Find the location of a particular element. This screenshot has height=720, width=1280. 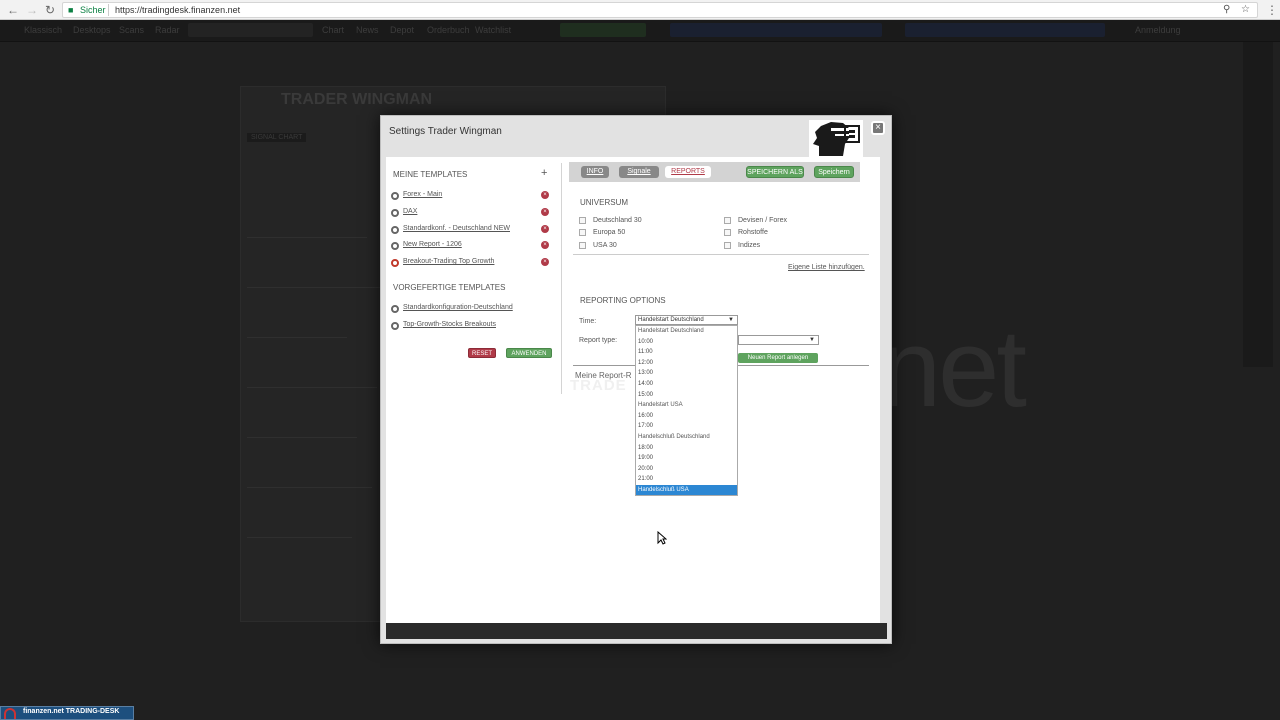

dropdown-option: 18:00 is located at coordinates (686, 448).